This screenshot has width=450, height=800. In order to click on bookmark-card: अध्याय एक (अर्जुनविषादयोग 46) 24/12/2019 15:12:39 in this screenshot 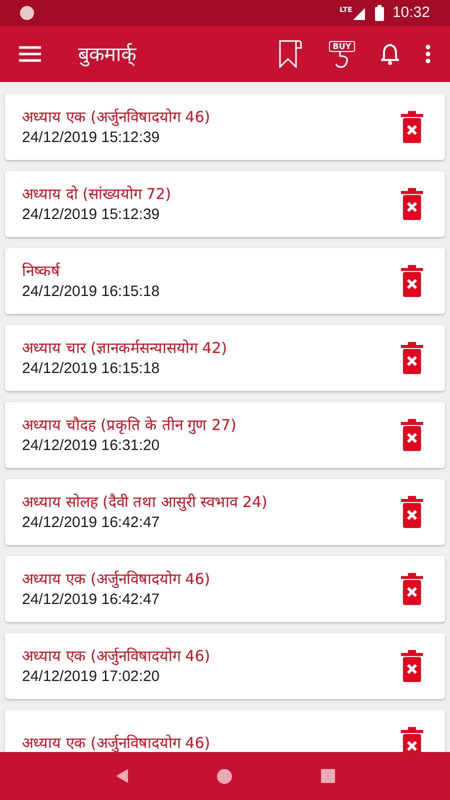, I will do `click(225, 127)`.